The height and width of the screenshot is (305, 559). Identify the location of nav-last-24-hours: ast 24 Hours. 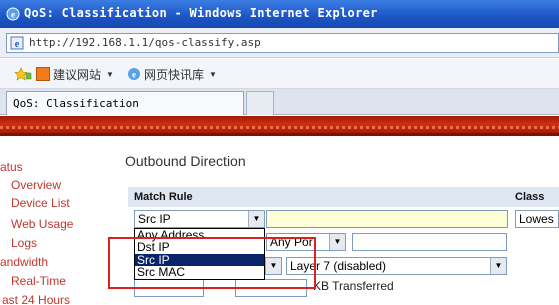
(36, 299).